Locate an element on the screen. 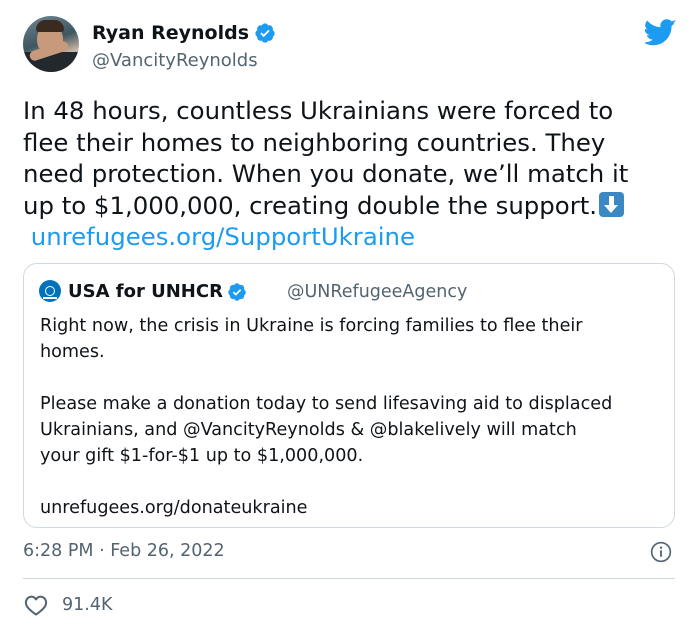 Image resolution: width=700 pixels, height=632 pixels. quoted-line: homes. is located at coordinates (72, 352).